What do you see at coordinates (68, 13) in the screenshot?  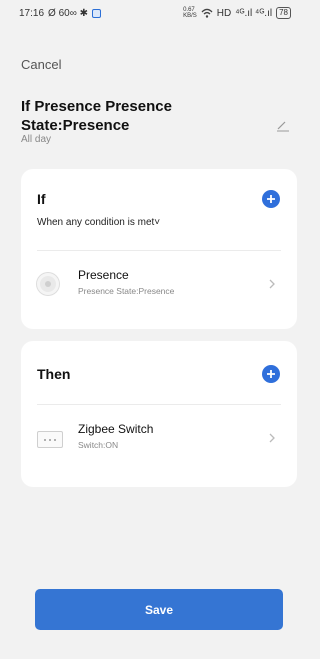 I see `status-left-icons: Ø 60∞ ✱` at bounding box center [68, 13].